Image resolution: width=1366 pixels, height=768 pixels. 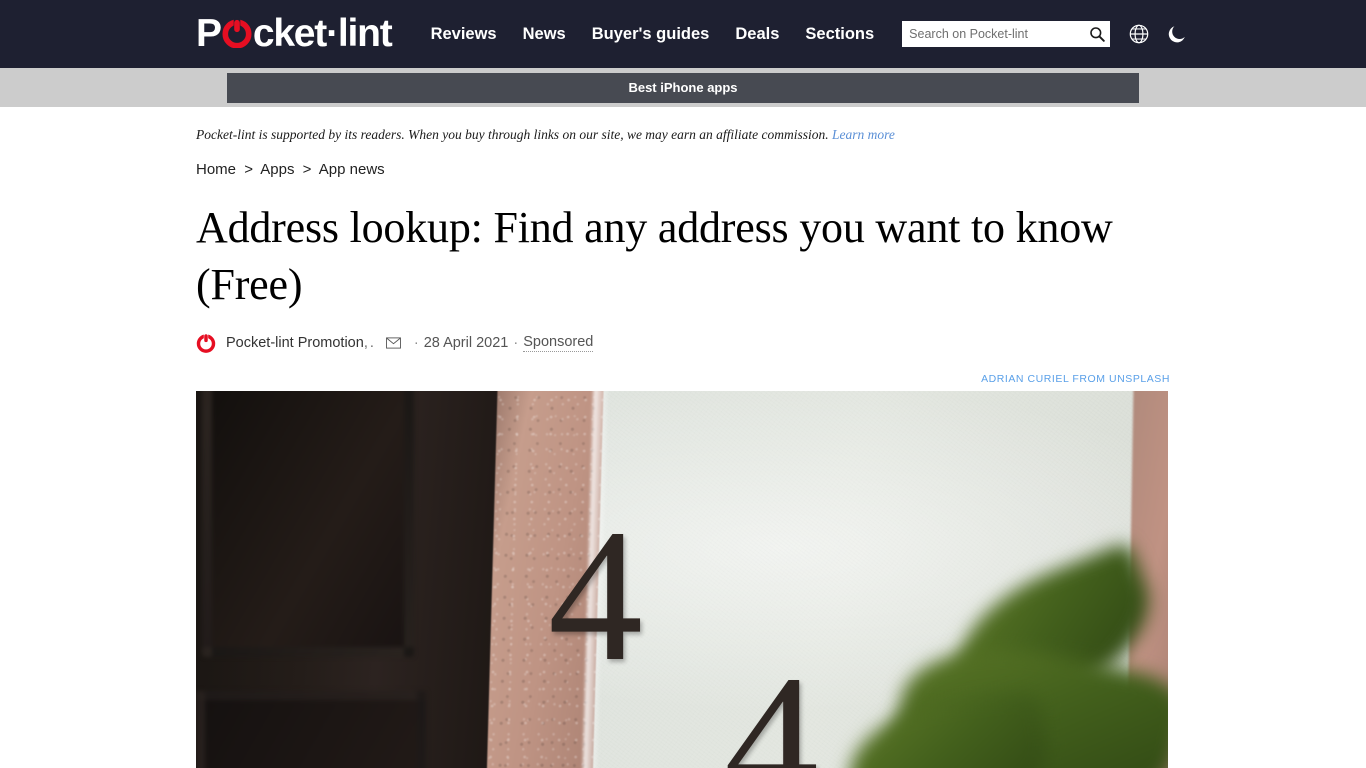 I want to click on globe-icon, so click(x=1139, y=34).